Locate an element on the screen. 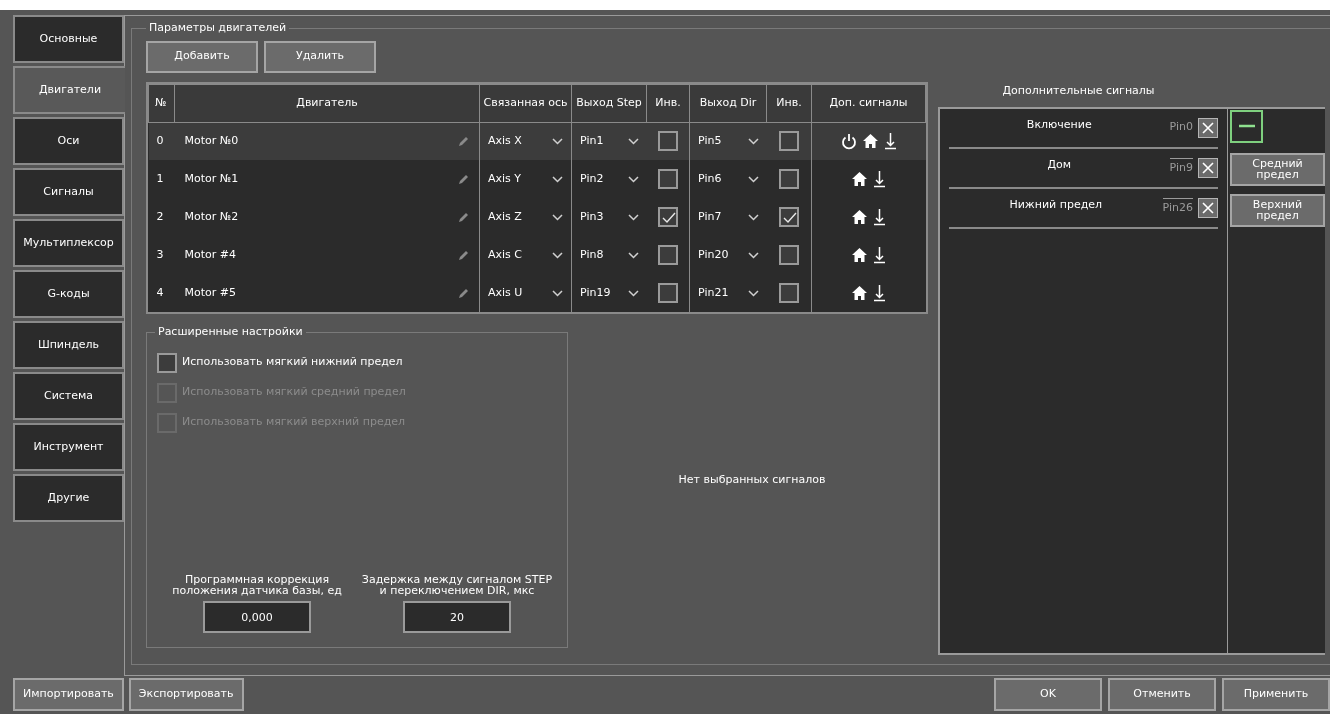 Image resolution: width=1330 pixels, height=714 pixels. empty-message: Нет выбранных сигналов is located at coordinates (752, 479).